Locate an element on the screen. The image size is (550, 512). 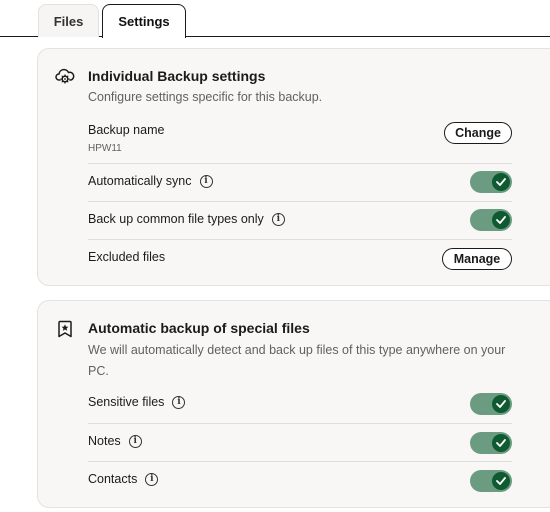
cloud-gear-icon is located at coordinates (65, 76).